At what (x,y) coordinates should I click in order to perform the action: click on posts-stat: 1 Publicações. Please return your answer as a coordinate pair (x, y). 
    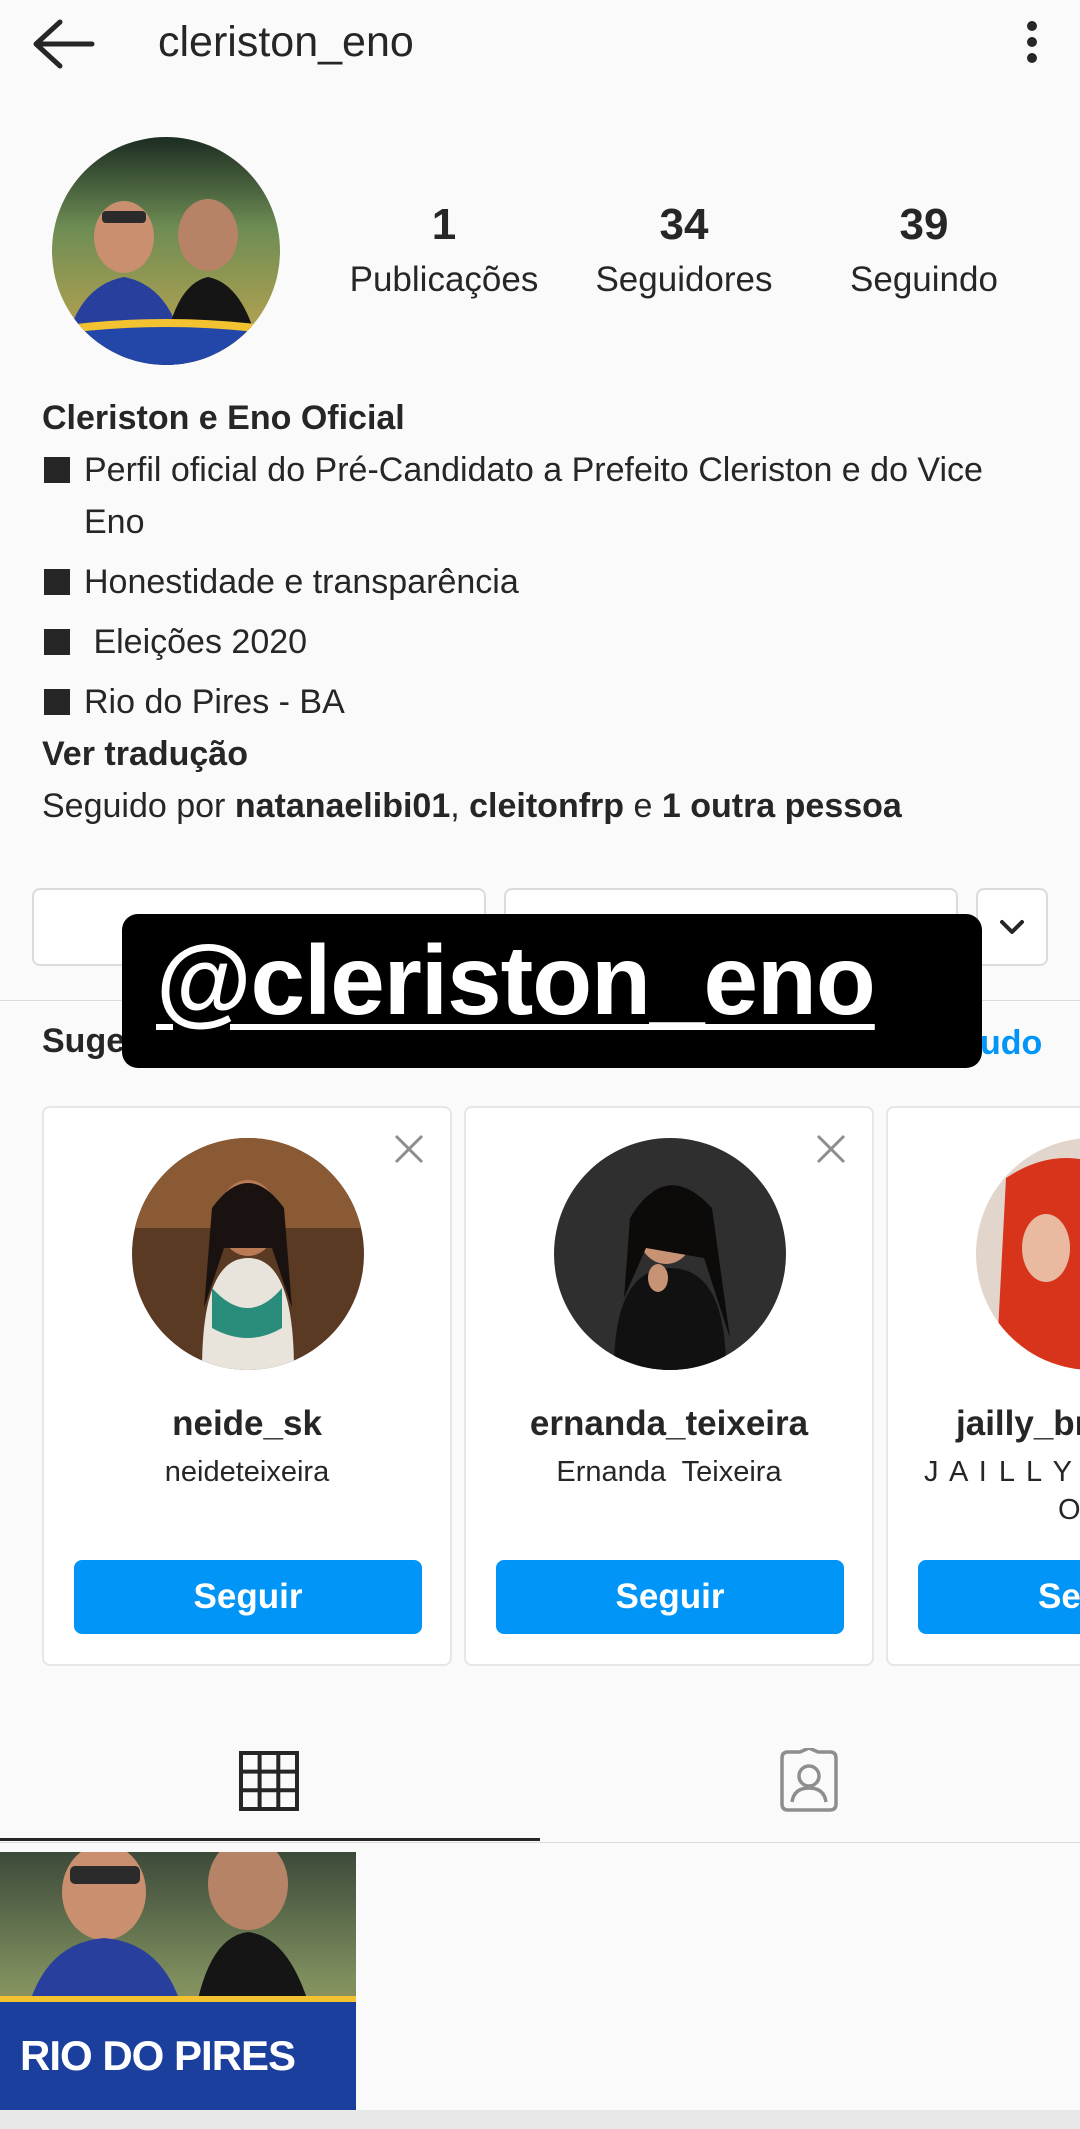
    Looking at the image, I should click on (444, 251).